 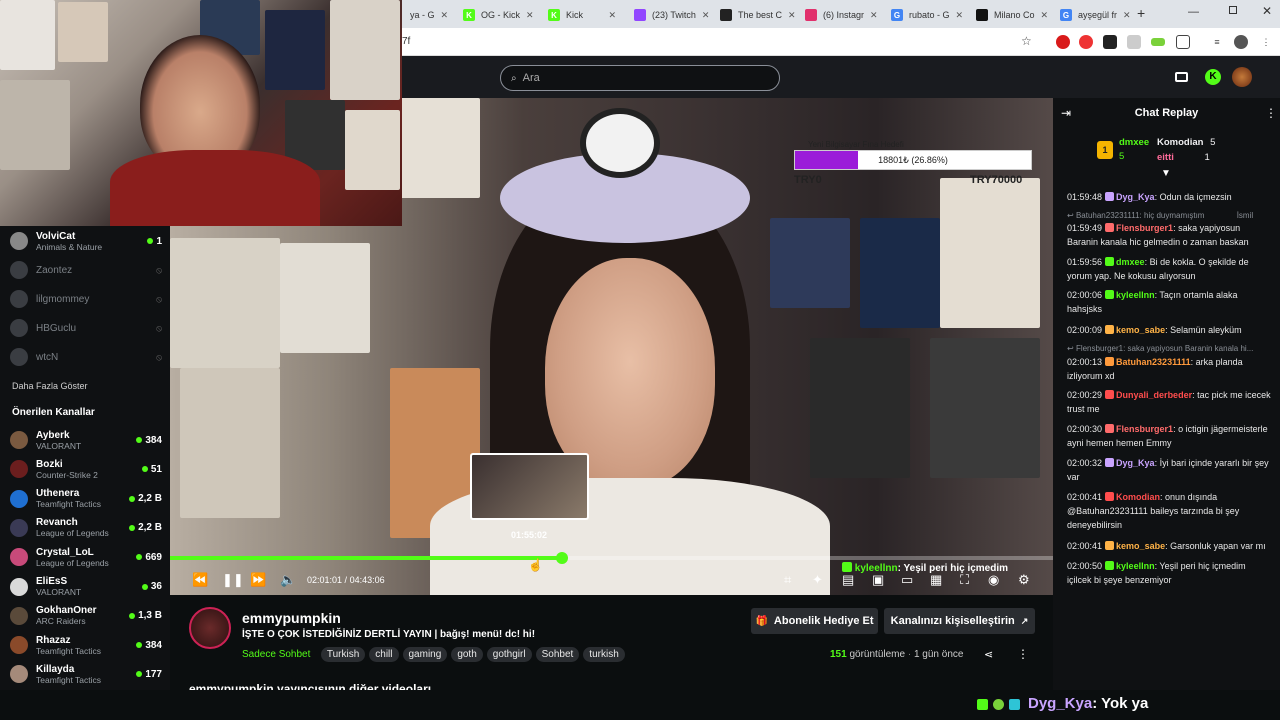 I want to click on message-user: Komodian, so click(x=1138, y=497).